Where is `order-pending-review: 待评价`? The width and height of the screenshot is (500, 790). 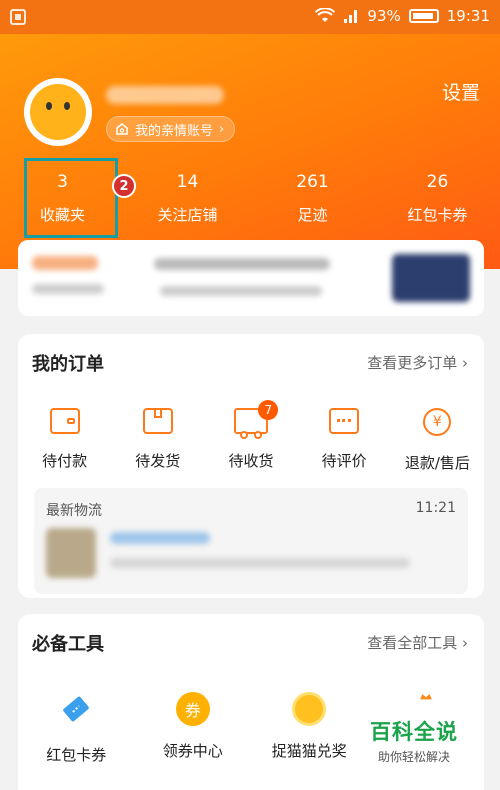
order-pending-review: 待评价 is located at coordinates (344, 440).